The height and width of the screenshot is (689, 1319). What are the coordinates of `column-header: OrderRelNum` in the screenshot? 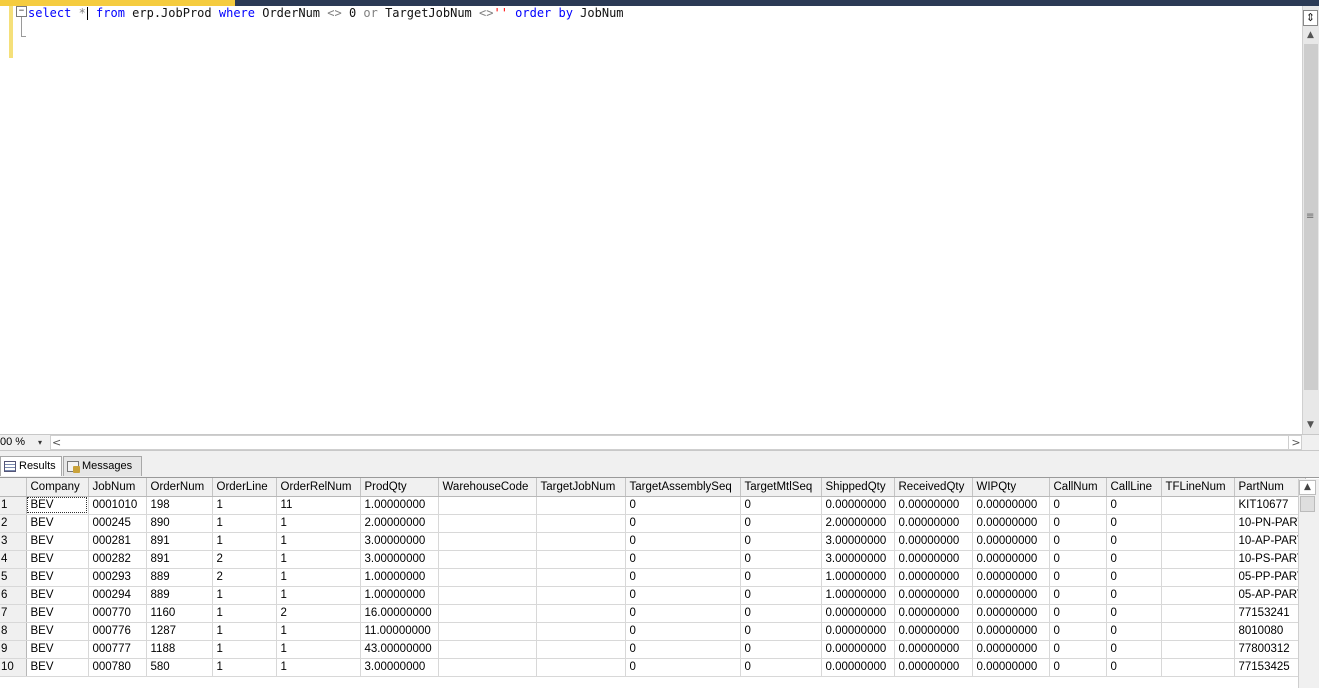 It's located at (318, 487).